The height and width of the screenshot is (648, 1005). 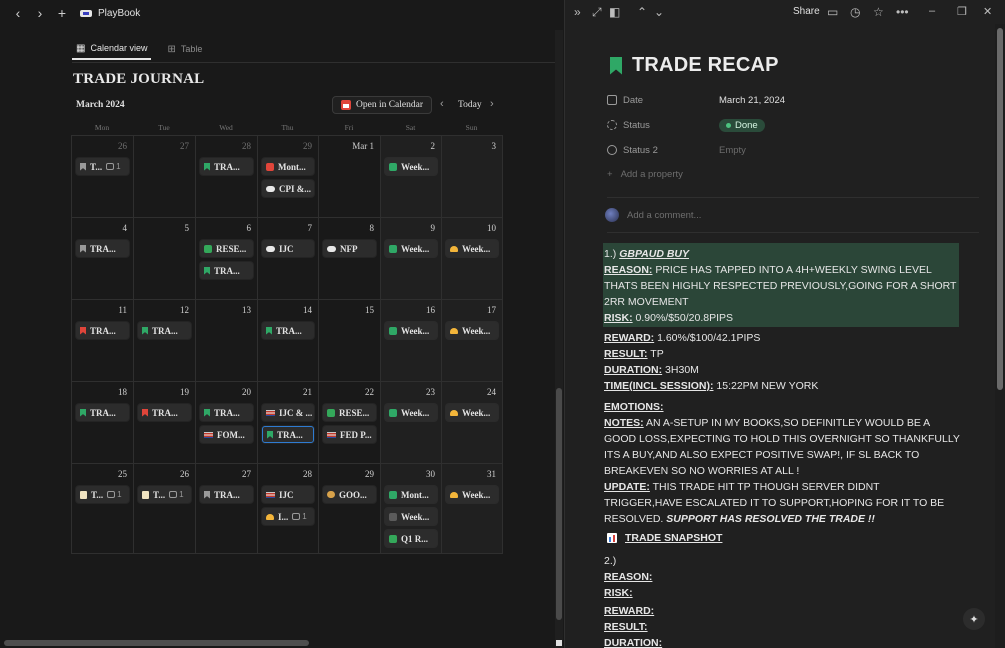 I want to click on status-2-value: Empty, so click(x=732, y=150).